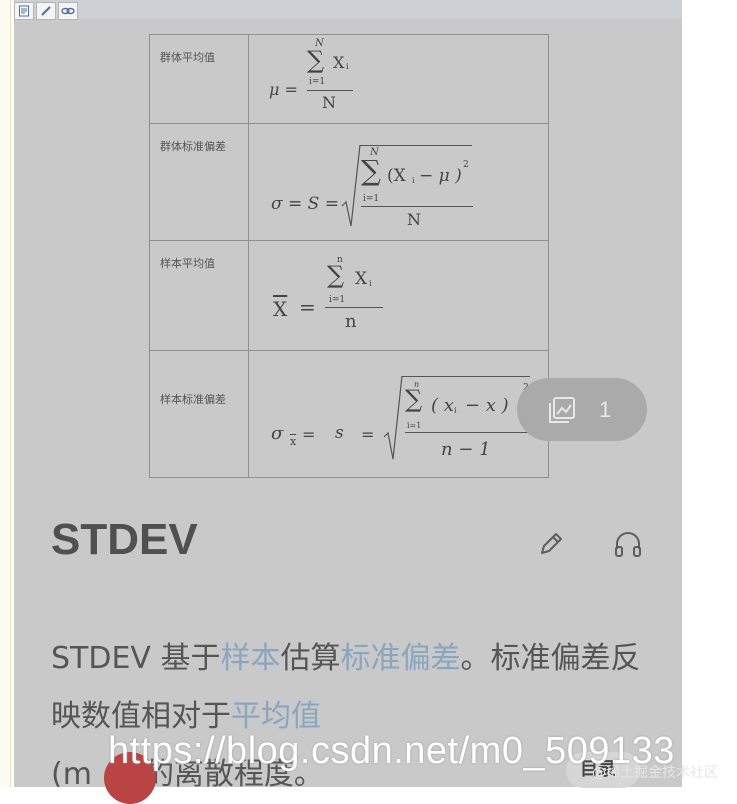 The height and width of the screenshot is (804, 737). Describe the element at coordinates (605, 409) in the screenshot. I see `image-count: 1` at that location.